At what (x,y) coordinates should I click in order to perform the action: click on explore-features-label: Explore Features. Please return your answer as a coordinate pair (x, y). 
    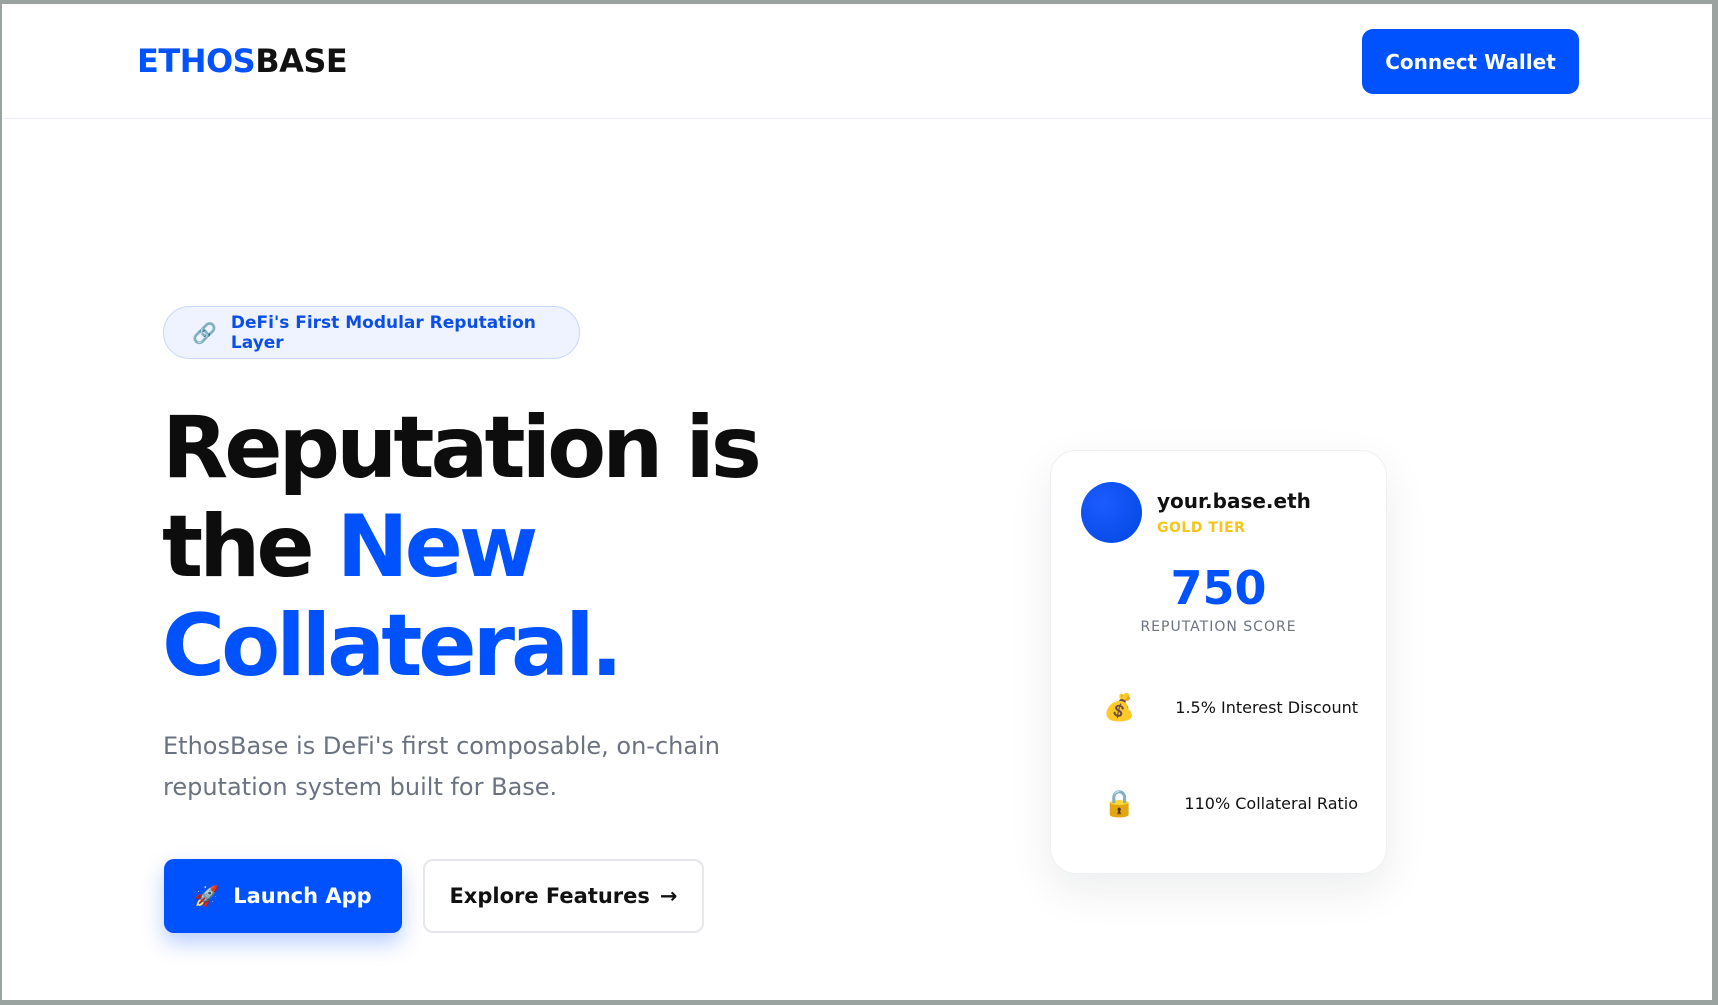
    Looking at the image, I should click on (549, 896).